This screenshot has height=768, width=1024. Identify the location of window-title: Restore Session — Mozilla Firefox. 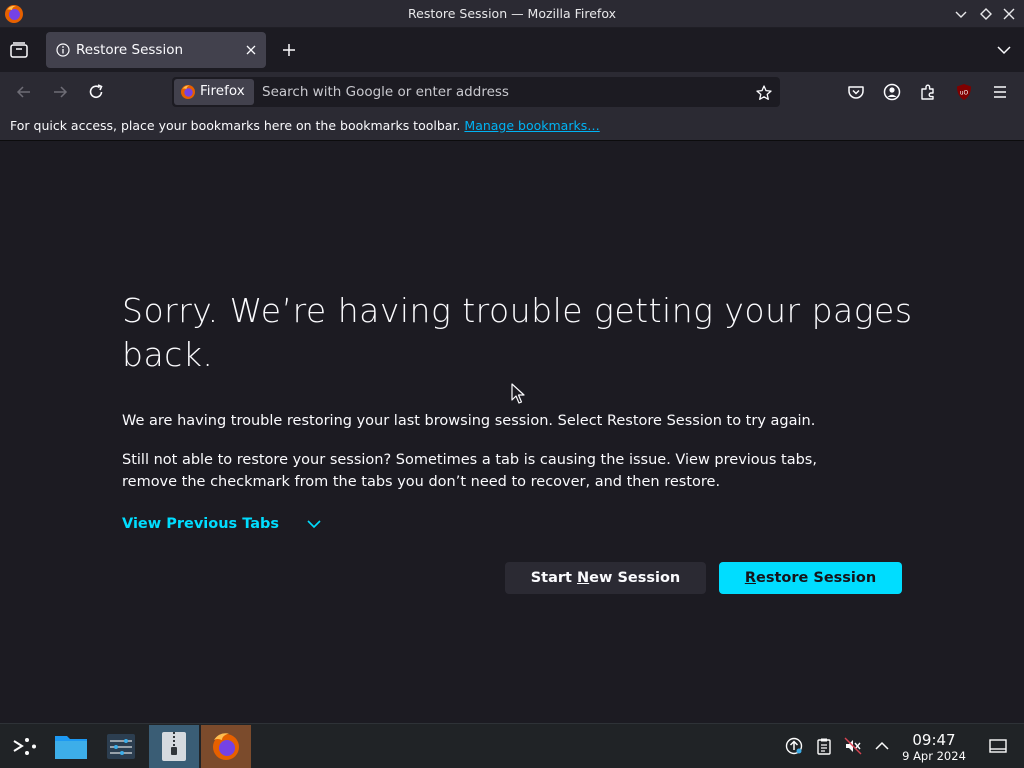
(512, 13).